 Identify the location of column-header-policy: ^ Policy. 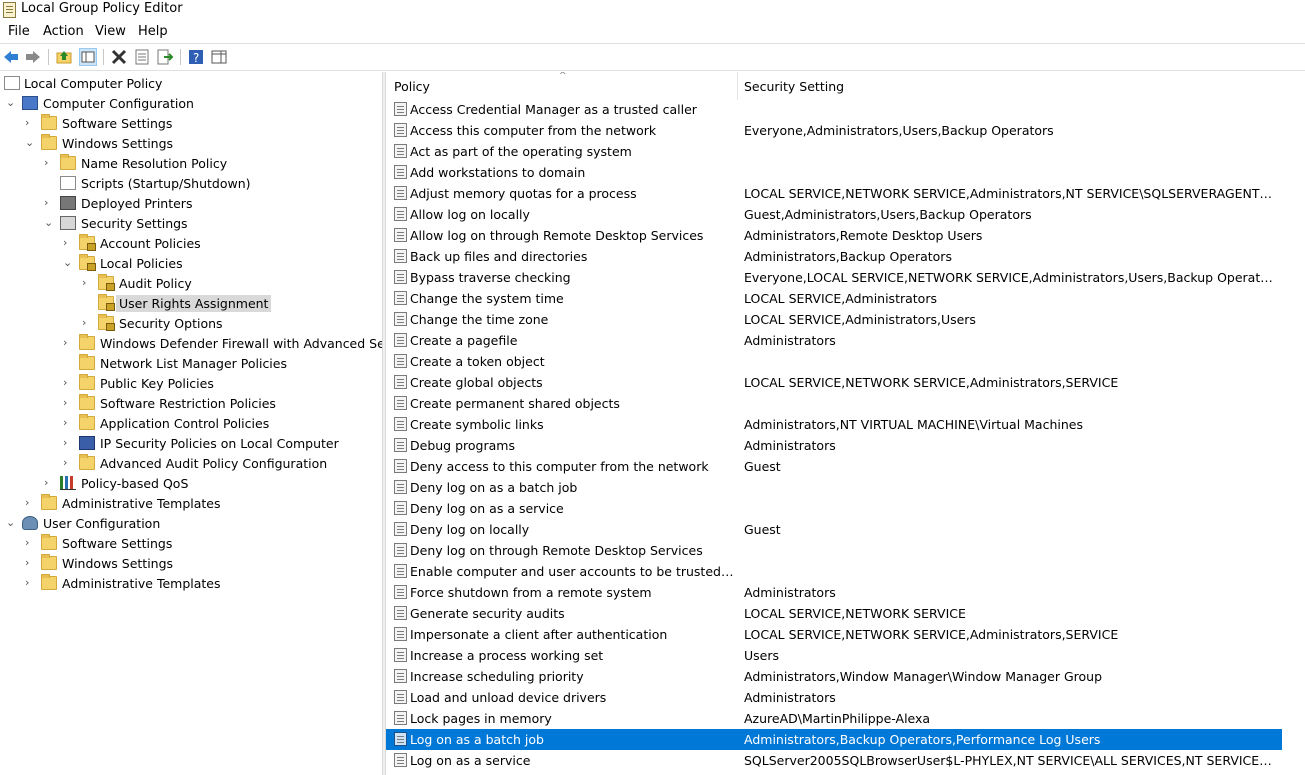
(561, 86).